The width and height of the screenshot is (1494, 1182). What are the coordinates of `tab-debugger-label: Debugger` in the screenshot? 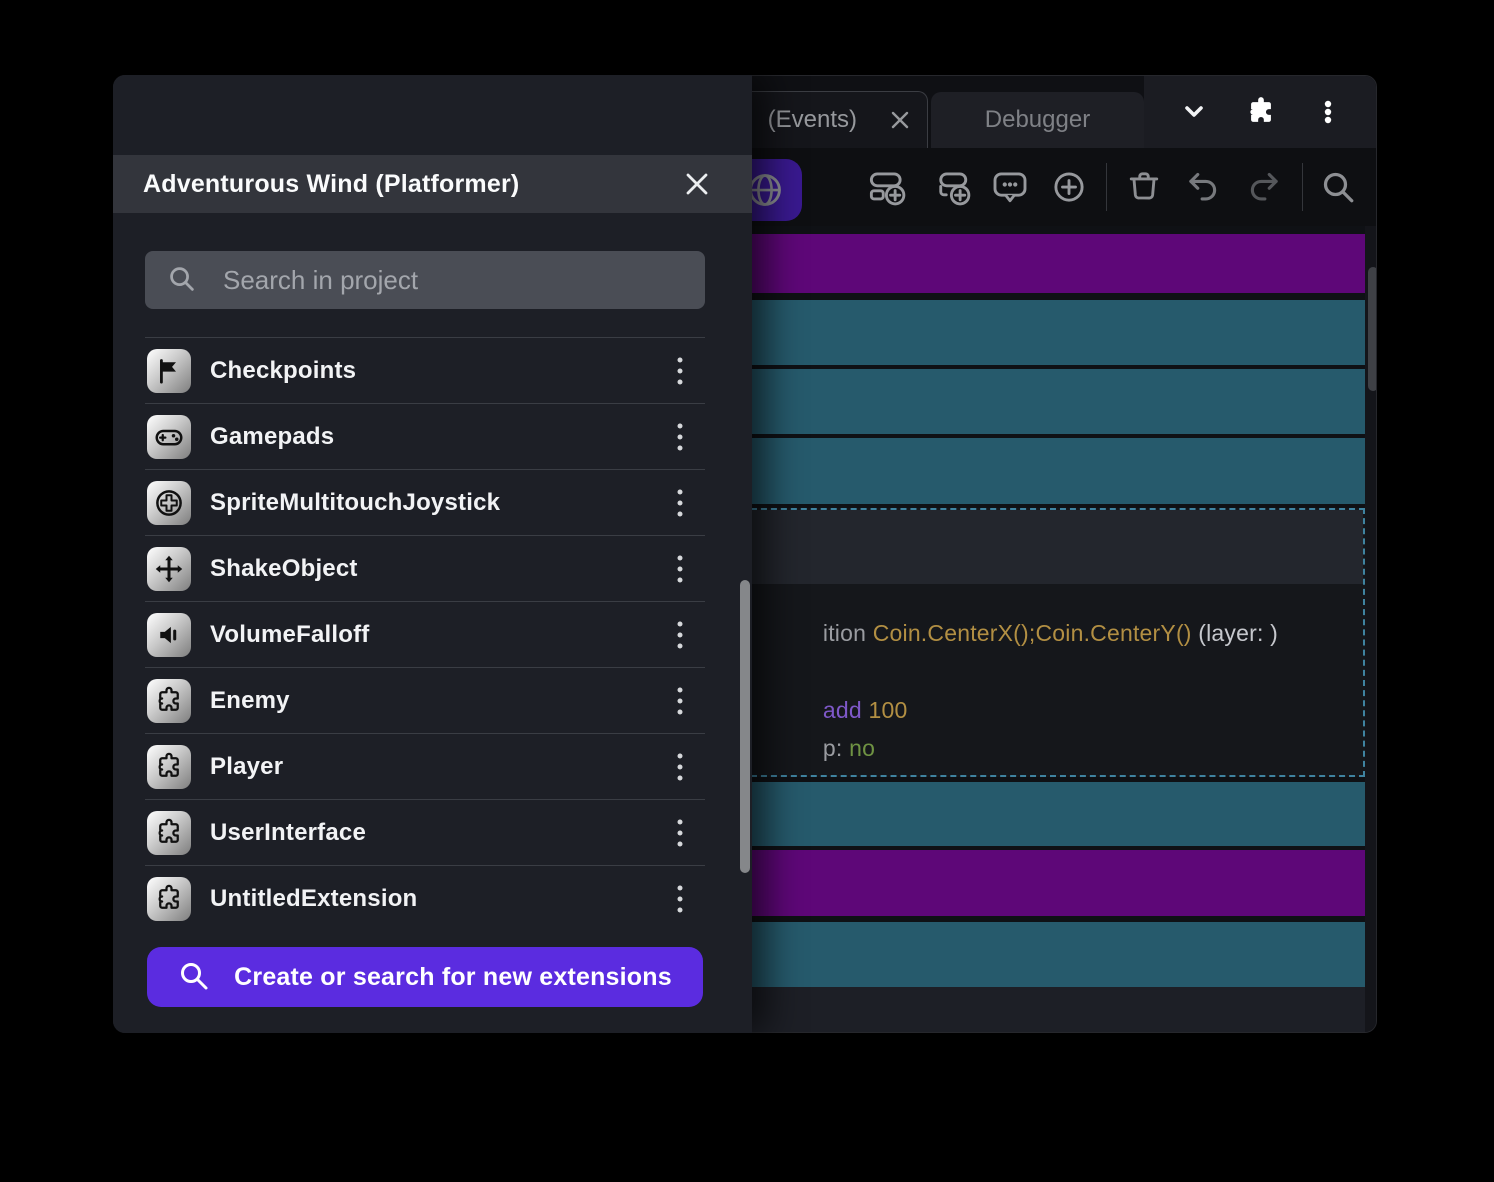 It's located at (1037, 119).